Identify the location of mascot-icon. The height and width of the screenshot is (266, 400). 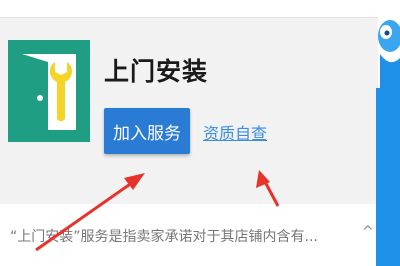
(389, 55).